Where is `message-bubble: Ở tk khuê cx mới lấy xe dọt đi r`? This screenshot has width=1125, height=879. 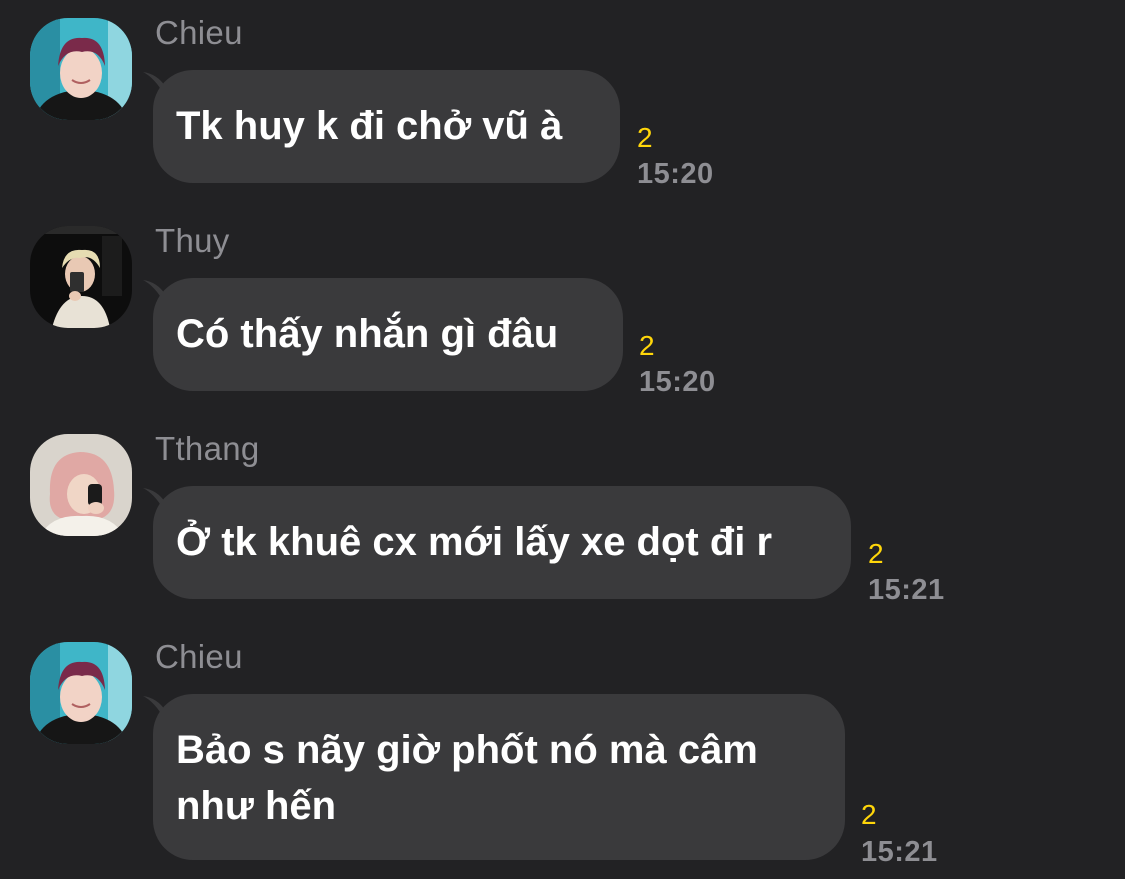 message-bubble: Ở tk khuê cx mới lấy xe dọt đi r is located at coordinates (502, 542).